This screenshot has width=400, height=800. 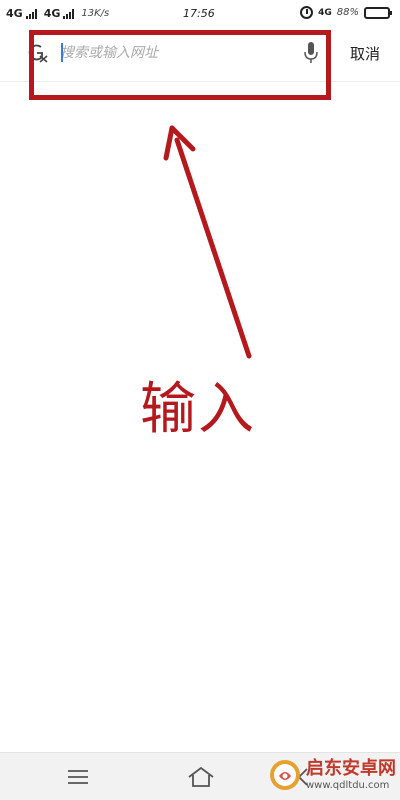 I want to click on network-type-1: 4G, so click(x=14, y=13).